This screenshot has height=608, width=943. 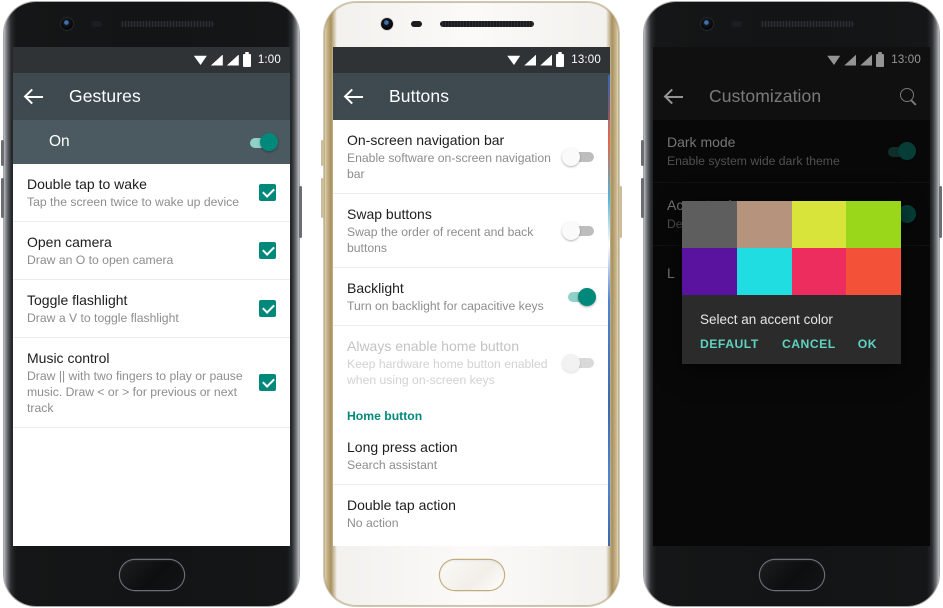 I want to click on master-switch-row: On, so click(x=151, y=142).